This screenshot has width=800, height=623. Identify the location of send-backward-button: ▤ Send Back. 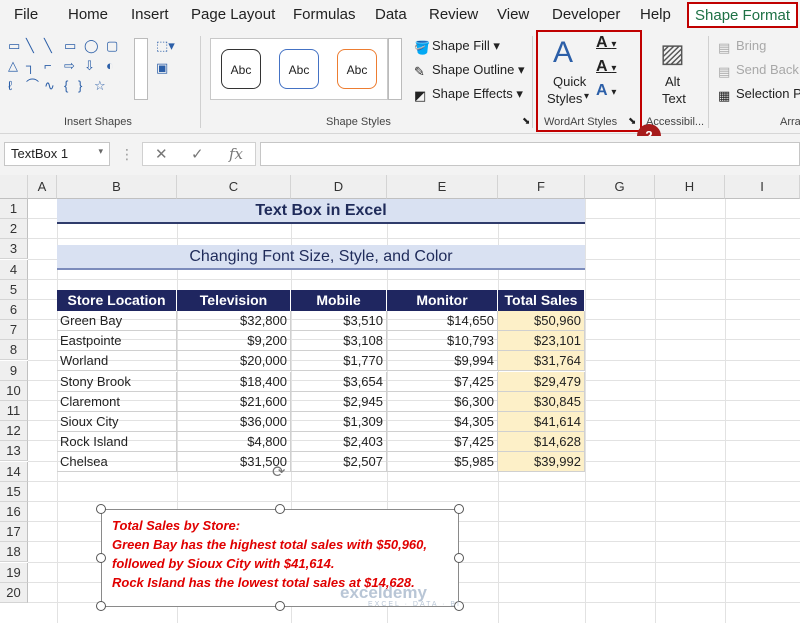
(758, 70).